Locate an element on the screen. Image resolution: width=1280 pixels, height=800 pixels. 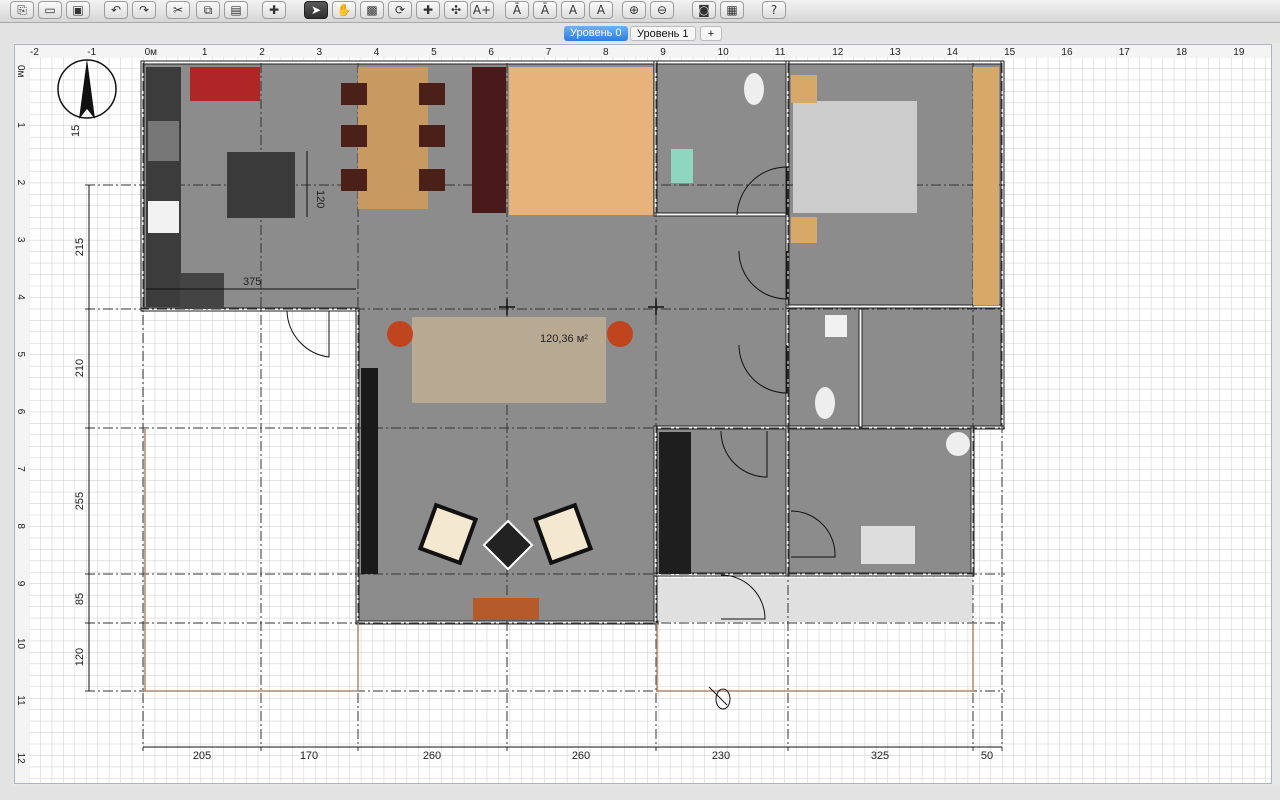
kitchen-island is located at coordinates (261, 185).